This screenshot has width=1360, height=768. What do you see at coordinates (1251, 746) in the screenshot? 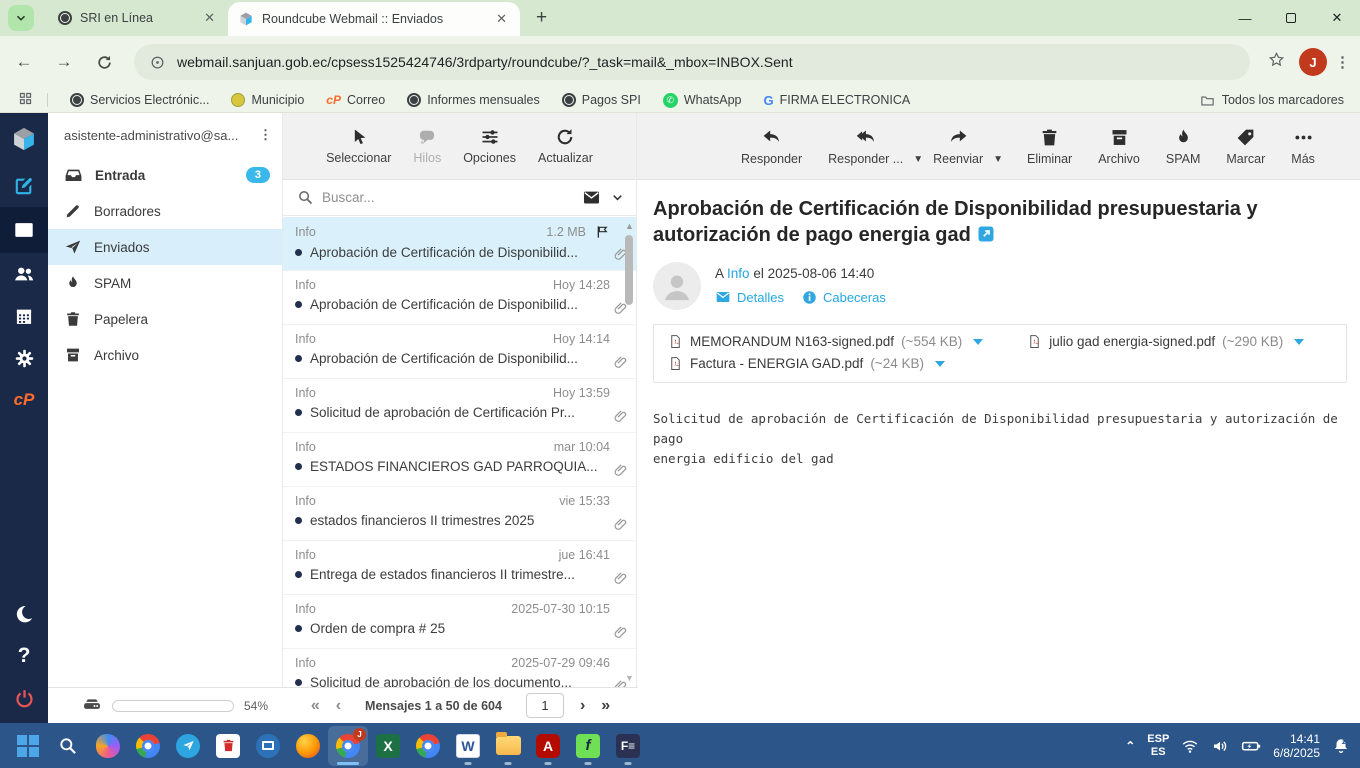
I see `battery-icon` at bounding box center [1251, 746].